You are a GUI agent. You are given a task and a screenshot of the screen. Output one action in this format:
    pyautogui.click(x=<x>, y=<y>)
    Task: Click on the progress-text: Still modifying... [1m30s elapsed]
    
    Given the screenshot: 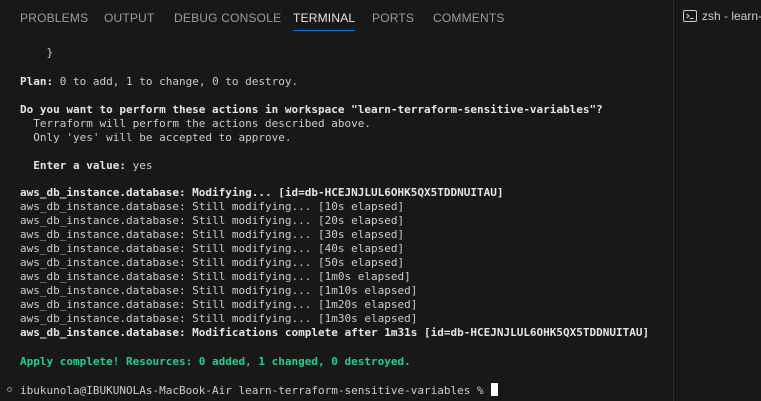 What is the action you would take?
    pyautogui.click(x=301, y=318)
    